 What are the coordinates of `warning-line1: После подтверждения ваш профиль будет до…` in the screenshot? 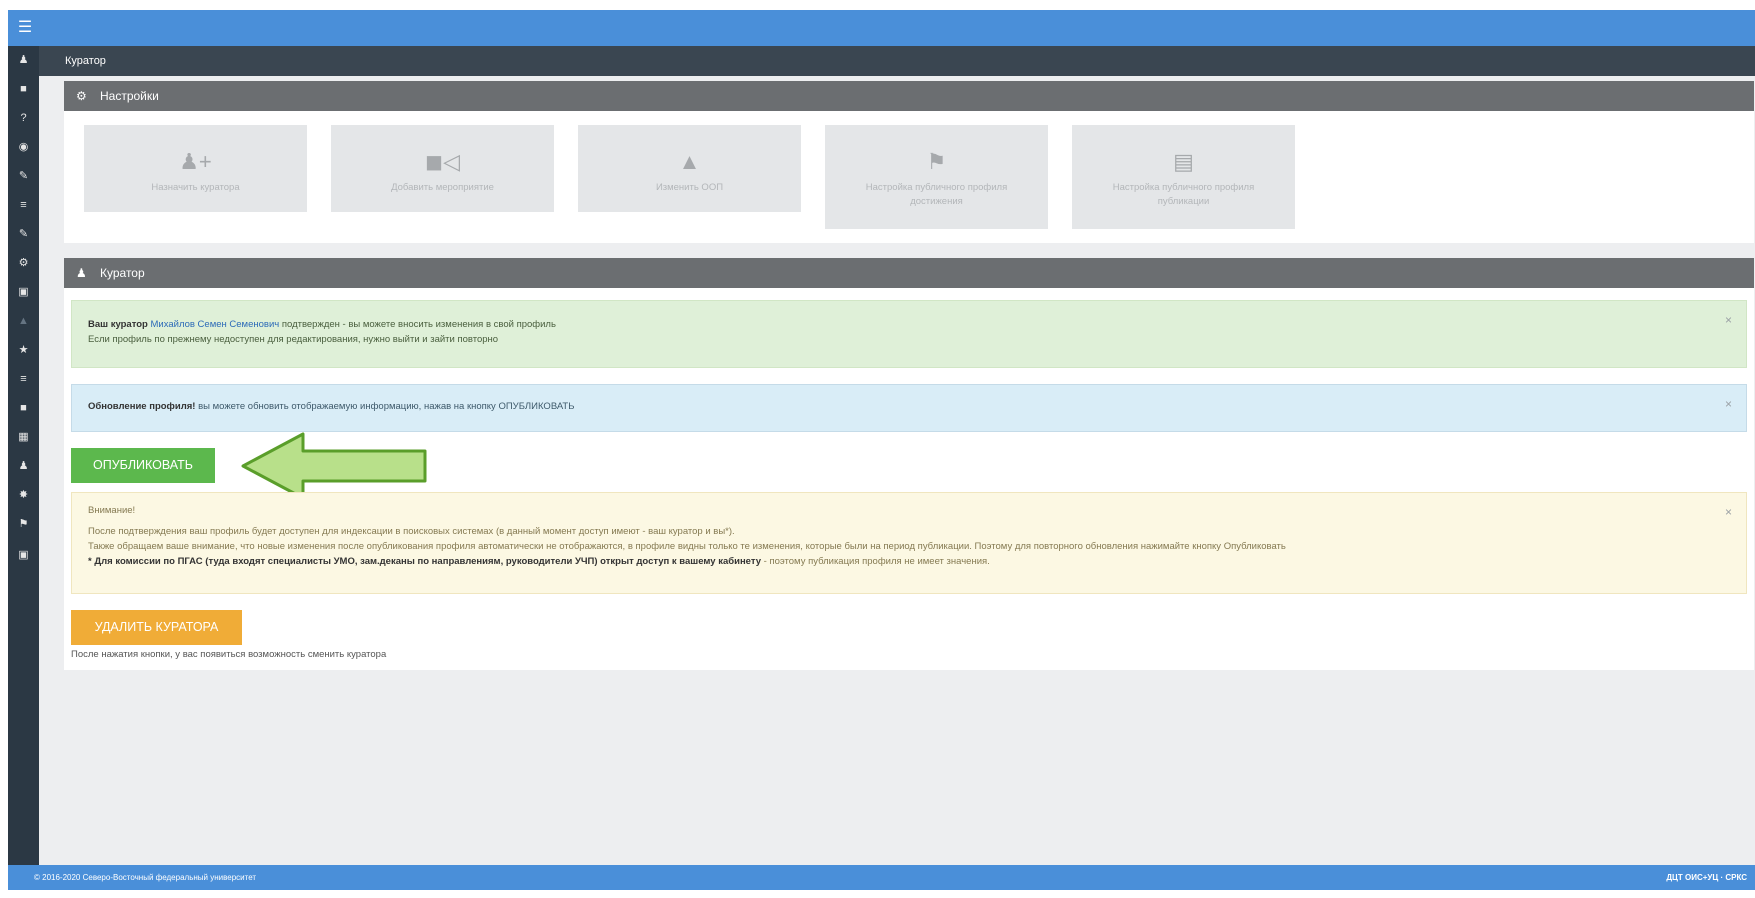 It's located at (411, 531).